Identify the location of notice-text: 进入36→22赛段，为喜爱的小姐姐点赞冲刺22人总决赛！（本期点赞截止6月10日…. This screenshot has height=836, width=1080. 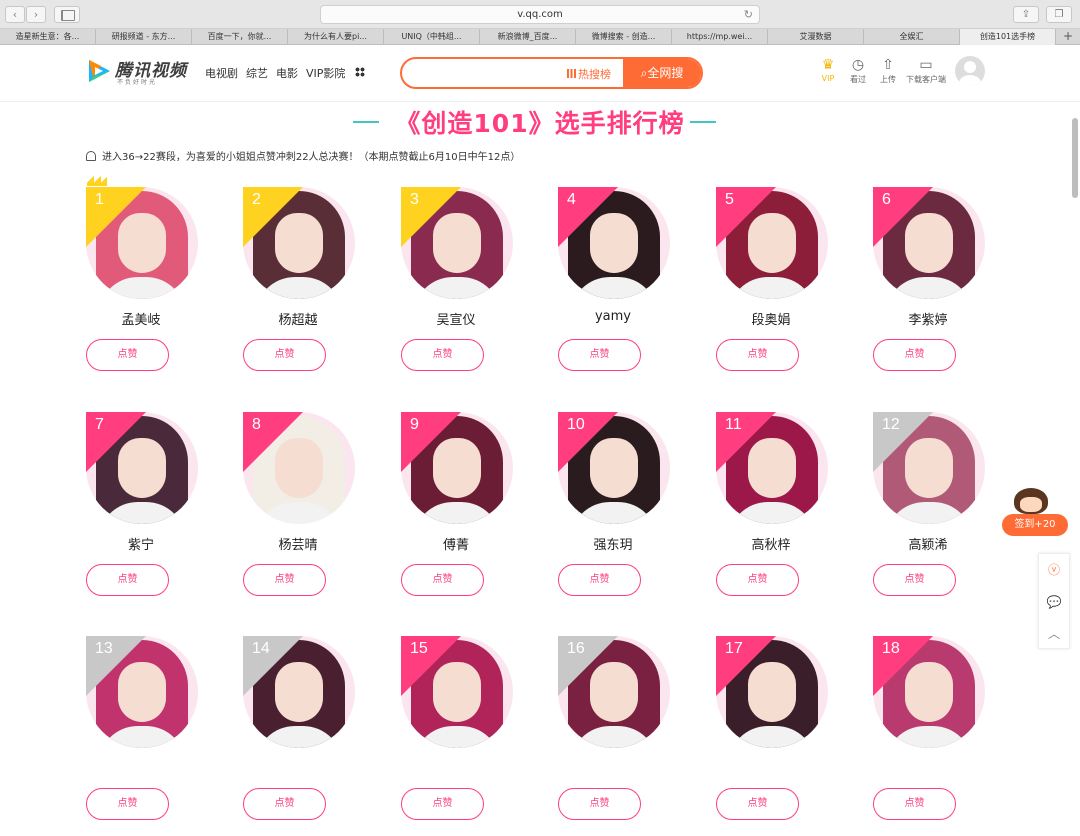
(311, 157).